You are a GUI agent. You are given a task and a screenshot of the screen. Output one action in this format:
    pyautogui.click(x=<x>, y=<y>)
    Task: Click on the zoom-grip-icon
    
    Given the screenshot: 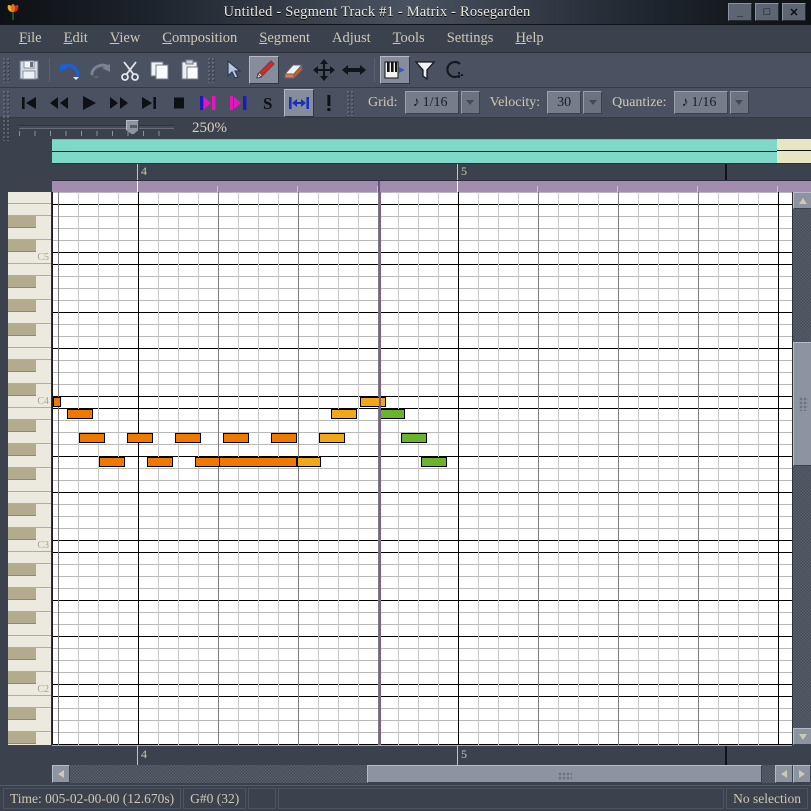 What is the action you would take?
    pyautogui.click(x=6, y=128)
    